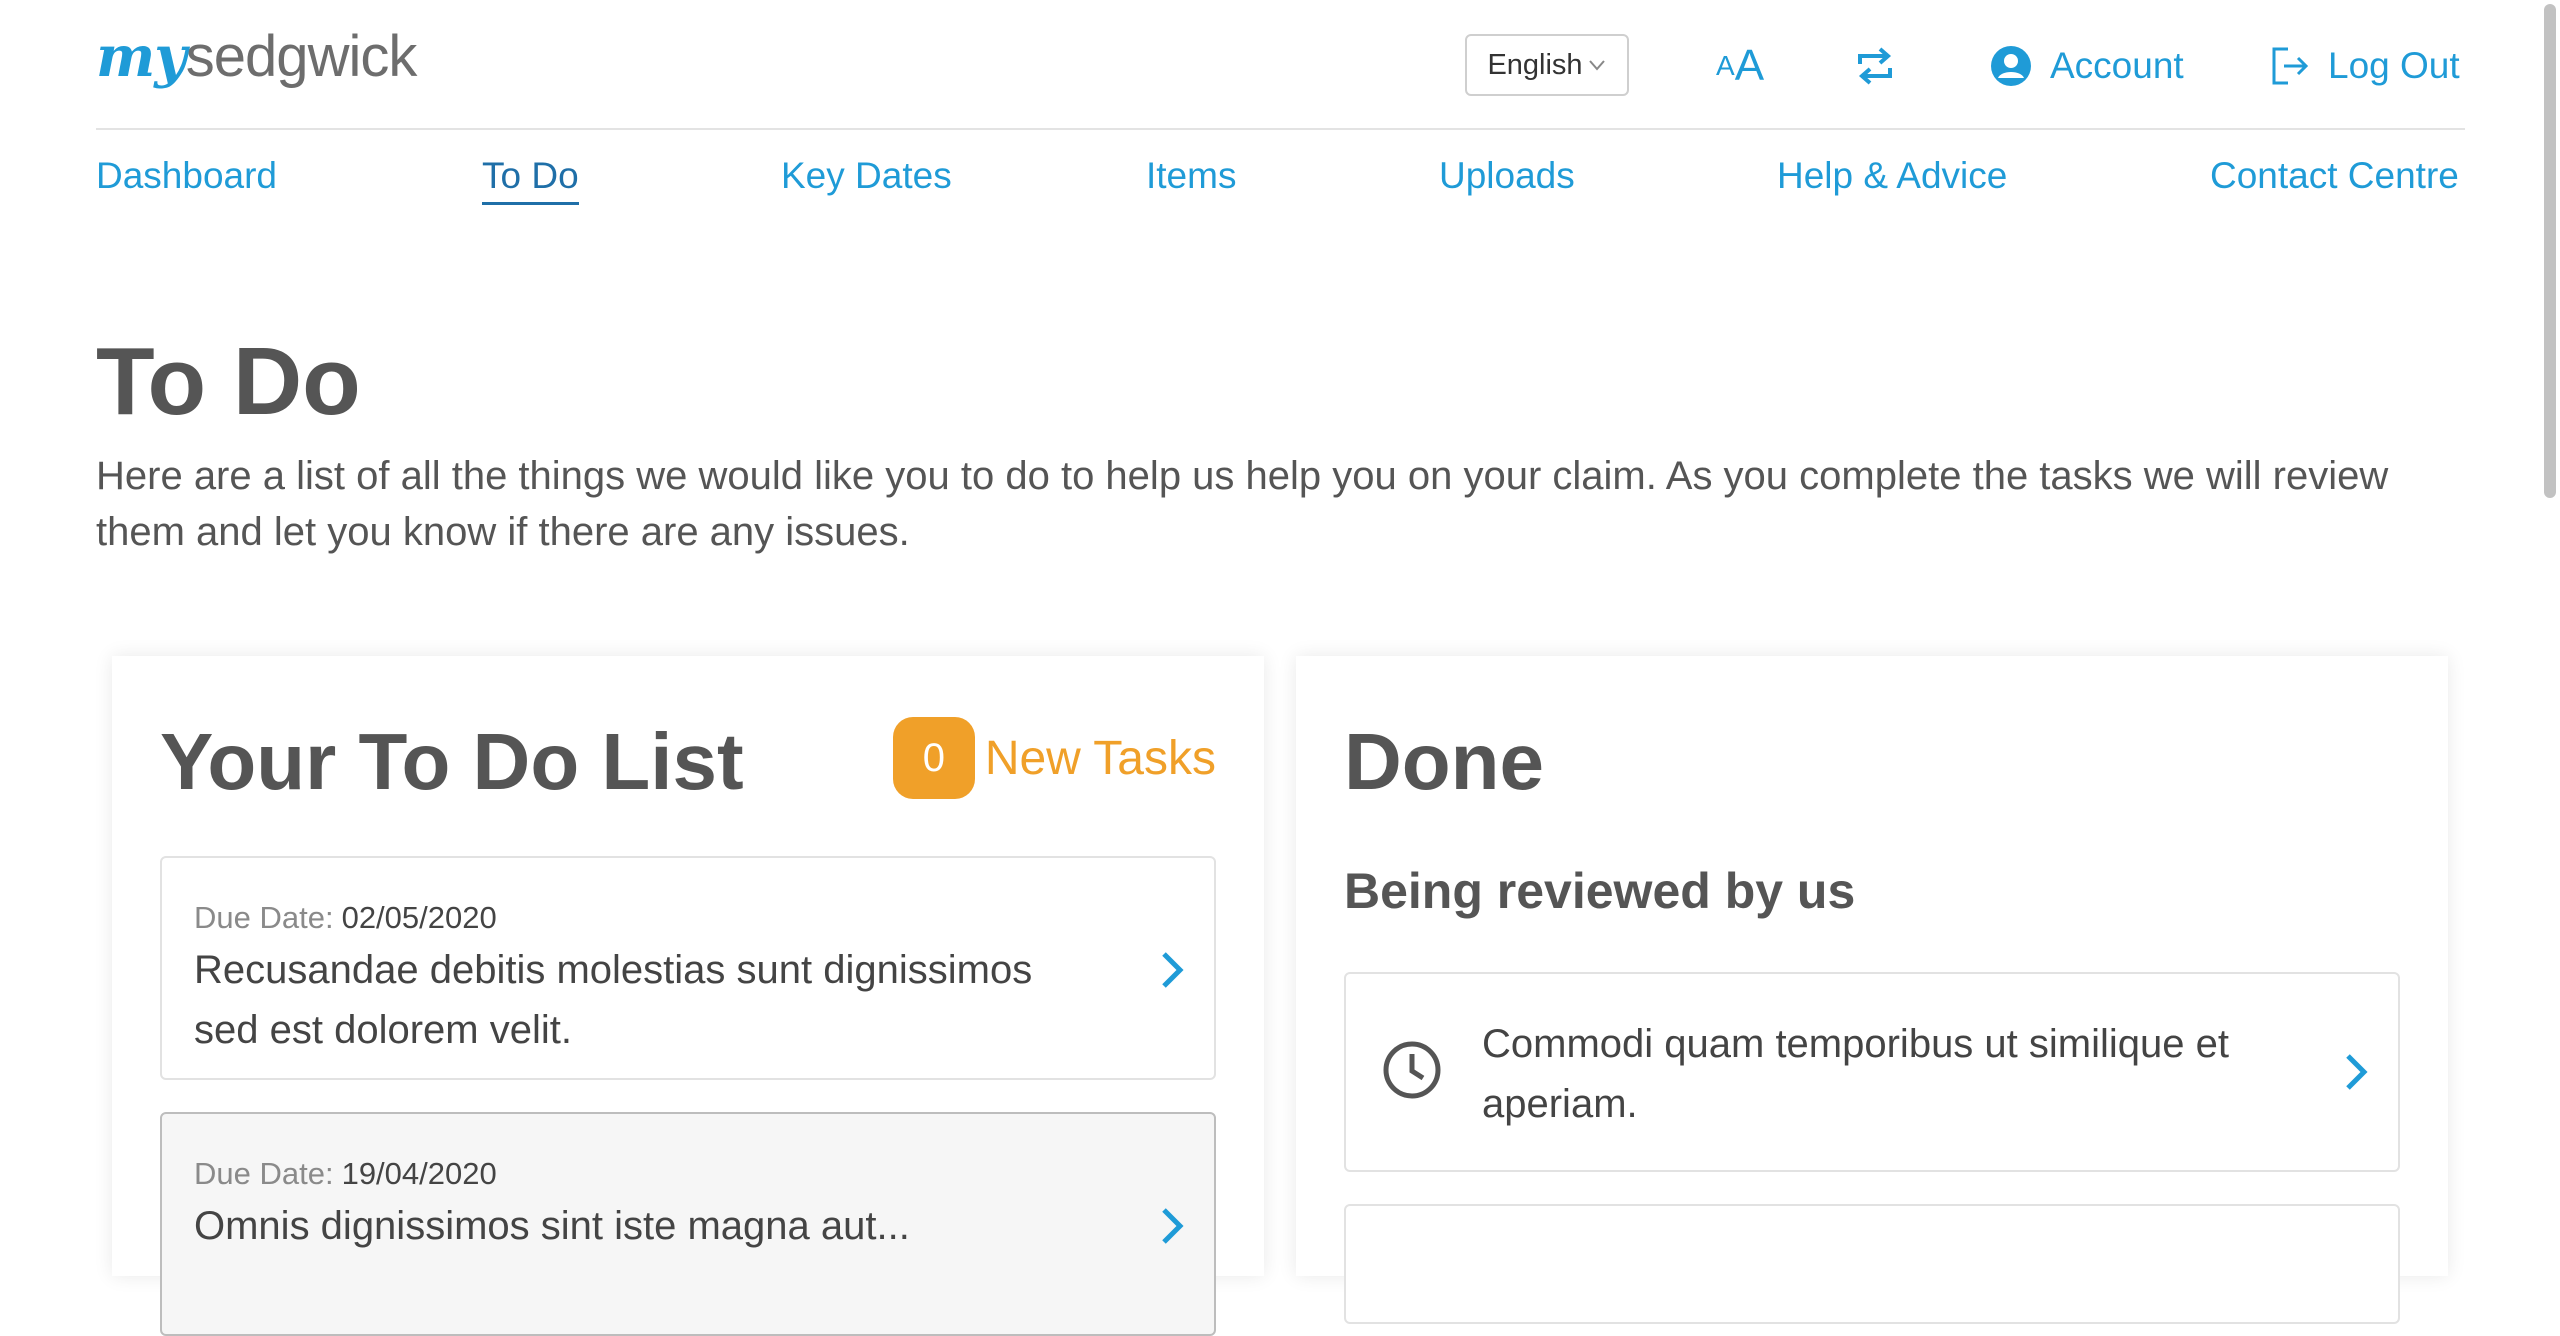 Image resolution: width=2560 pixels, height=1336 pixels. I want to click on clock-icon, so click(1412, 1070).